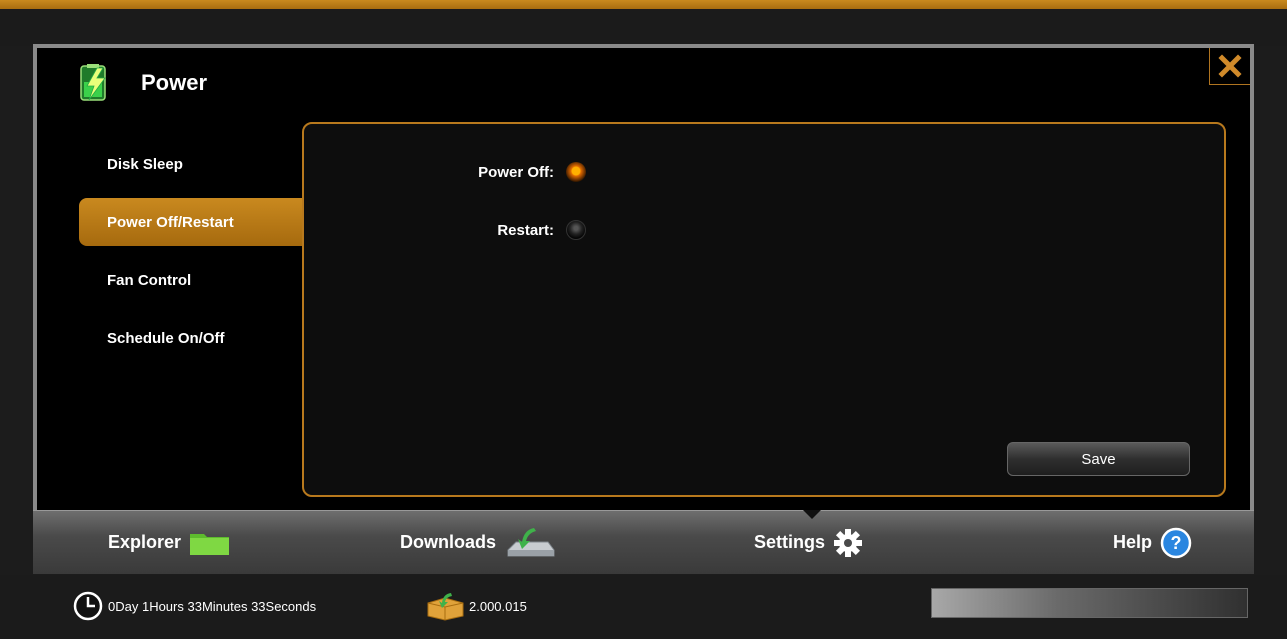 The height and width of the screenshot is (639, 1287). What do you see at coordinates (170, 222) in the screenshot?
I see `sidebar-item-label: Power Off/Restart` at bounding box center [170, 222].